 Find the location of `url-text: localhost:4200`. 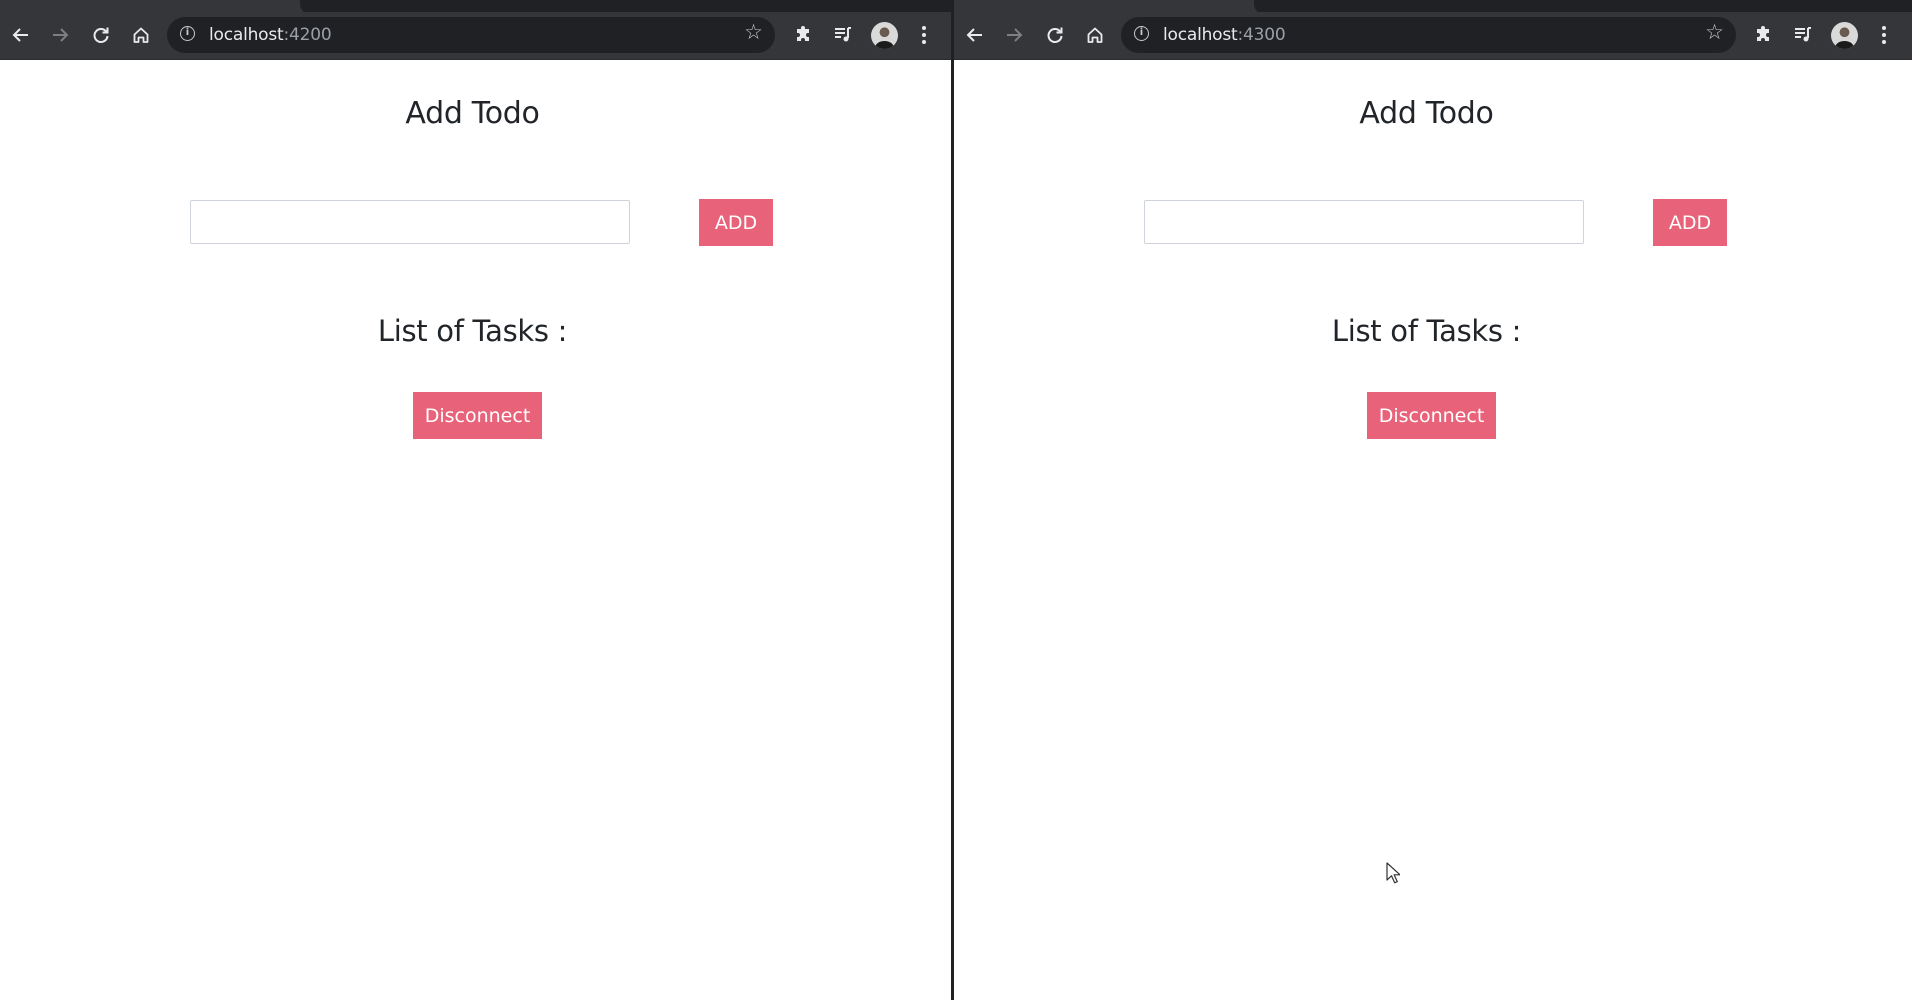

url-text: localhost:4200 is located at coordinates (270, 35).